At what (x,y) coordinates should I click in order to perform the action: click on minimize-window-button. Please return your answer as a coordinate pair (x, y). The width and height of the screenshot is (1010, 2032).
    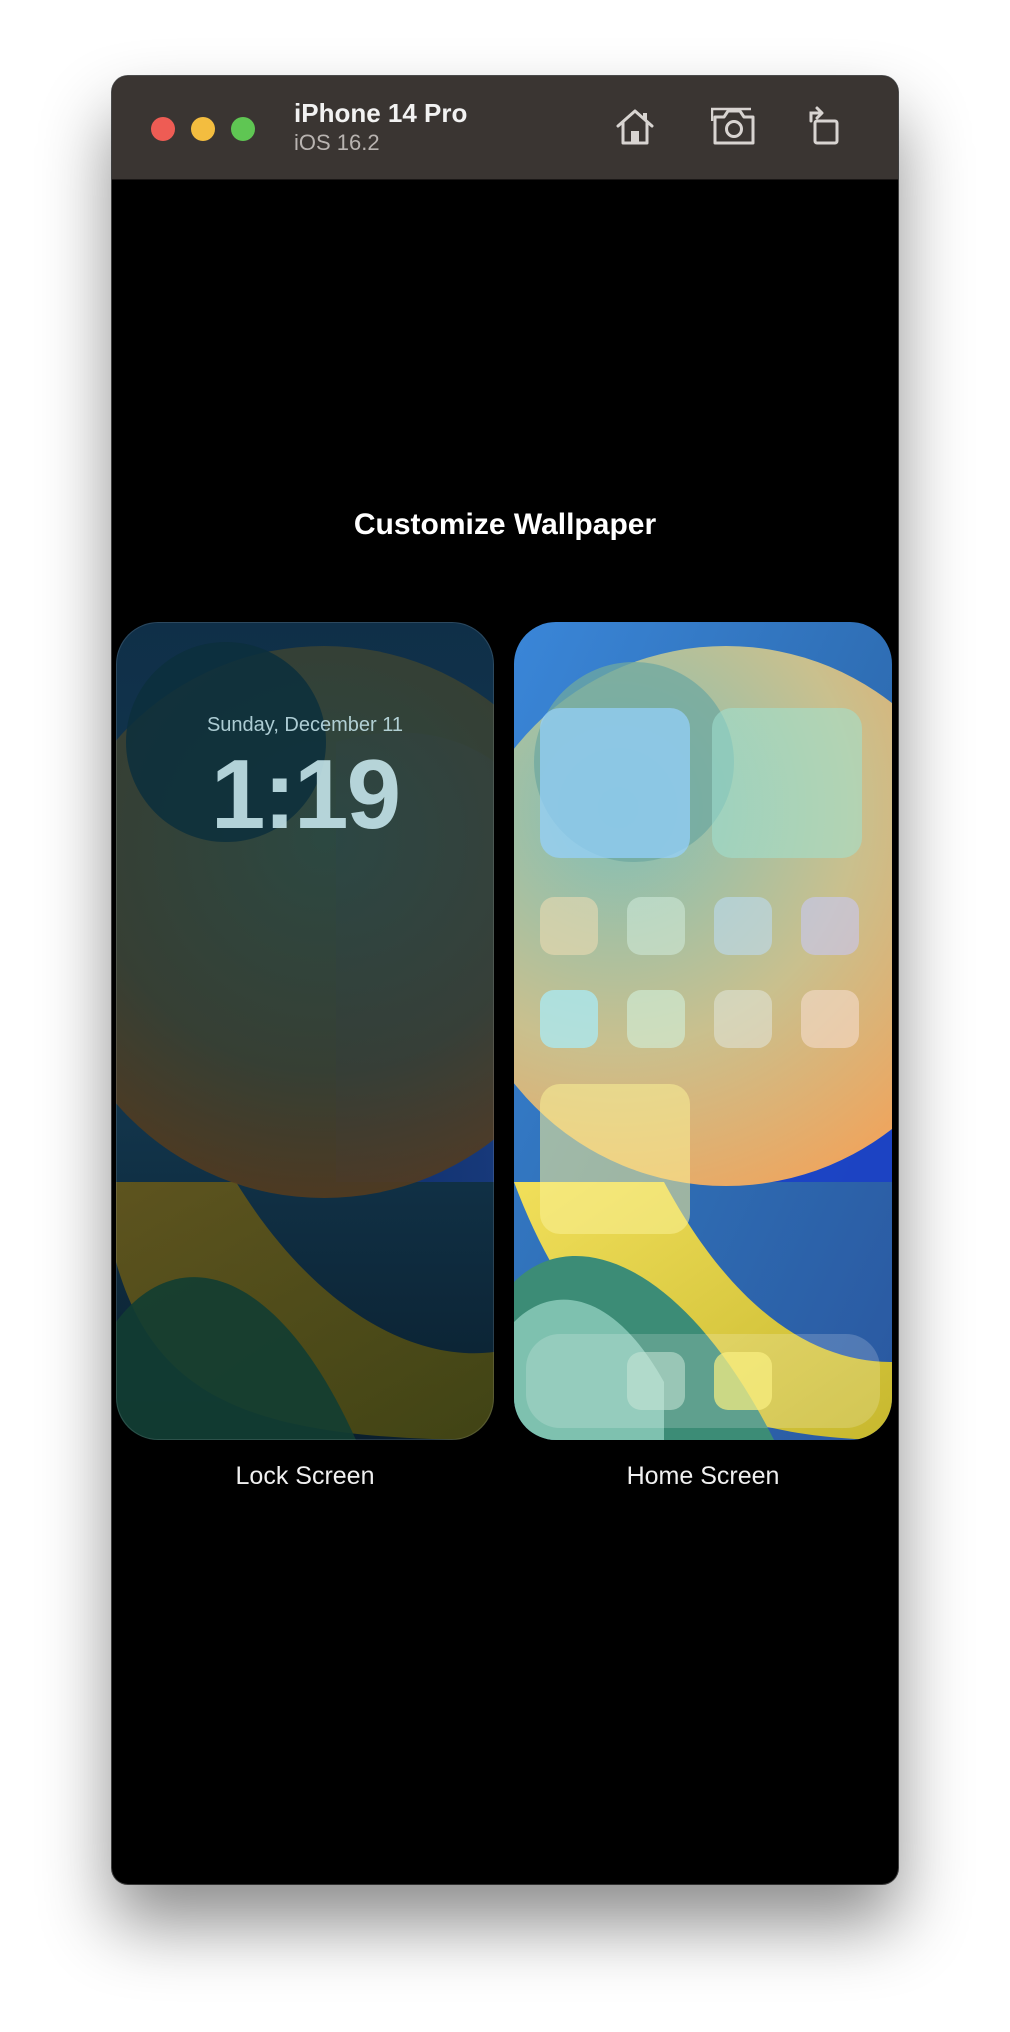
    Looking at the image, I should click on (203, 129).